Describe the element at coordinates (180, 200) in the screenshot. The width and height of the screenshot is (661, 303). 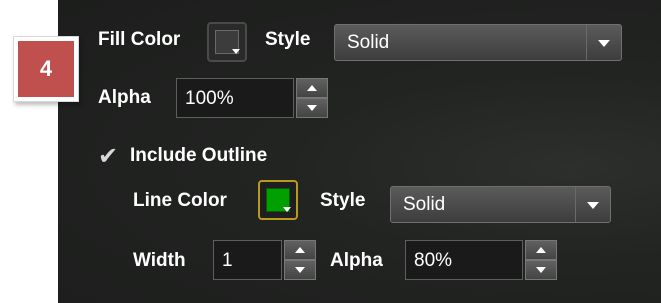
I see `line-color-label: Line Color` at that location.